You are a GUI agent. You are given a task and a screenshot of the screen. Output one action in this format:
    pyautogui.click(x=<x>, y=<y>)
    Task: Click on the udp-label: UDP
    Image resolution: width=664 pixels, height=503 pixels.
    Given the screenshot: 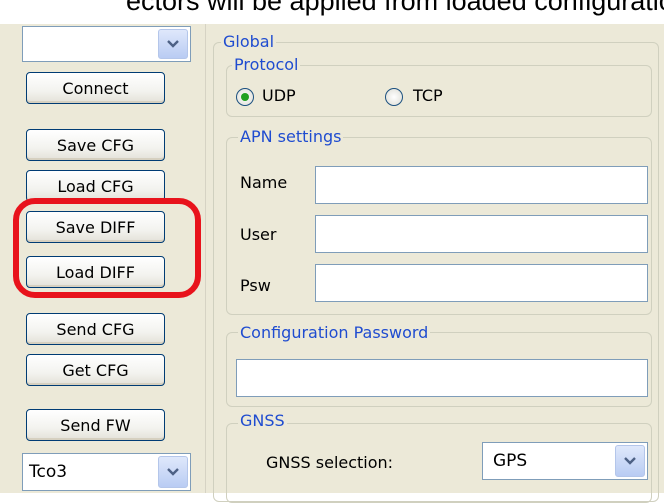 What is the action you would take?
    pyautogui.click(x=279, y=95)
    